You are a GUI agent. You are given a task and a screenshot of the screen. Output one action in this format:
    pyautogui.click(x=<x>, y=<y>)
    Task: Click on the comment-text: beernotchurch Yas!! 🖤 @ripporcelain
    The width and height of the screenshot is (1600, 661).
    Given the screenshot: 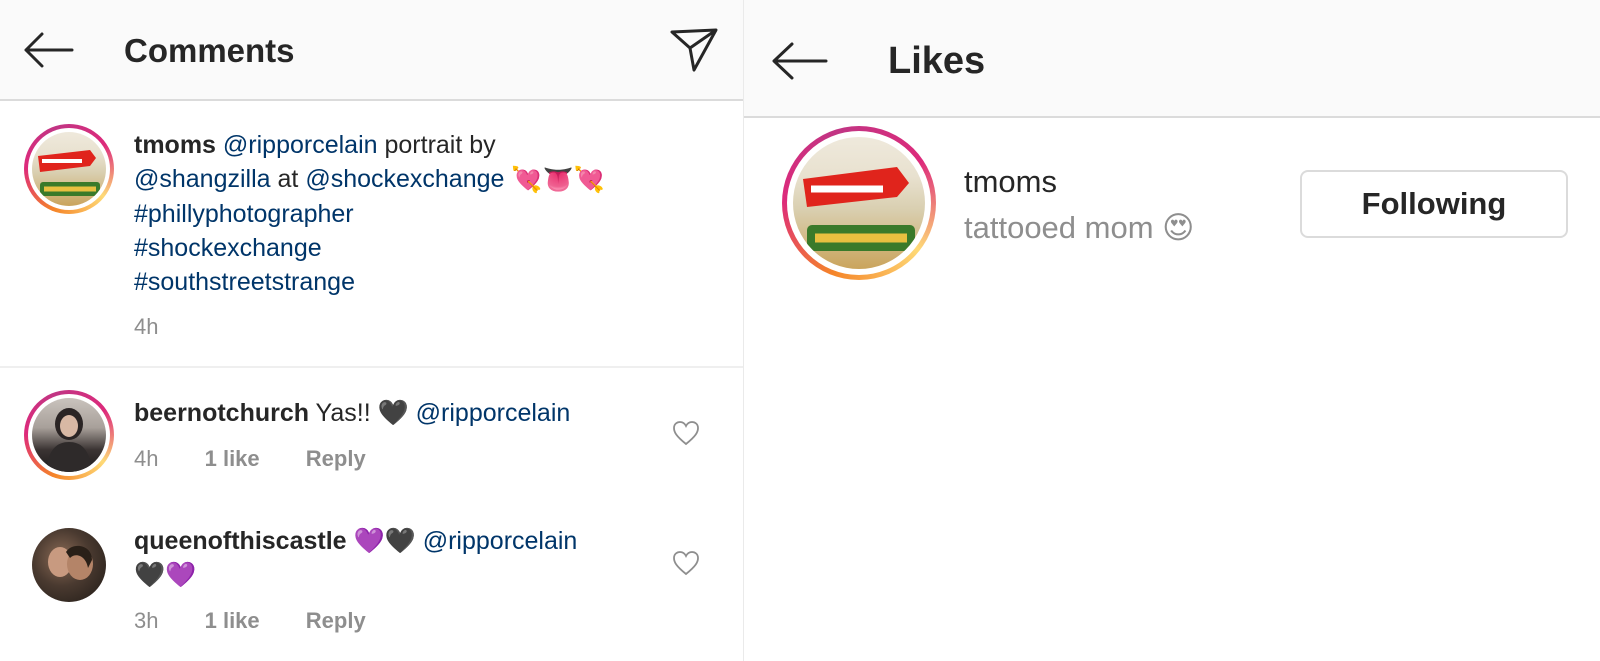 What is the action you would take?
    pyautogui.click(x=394, y=413)
    